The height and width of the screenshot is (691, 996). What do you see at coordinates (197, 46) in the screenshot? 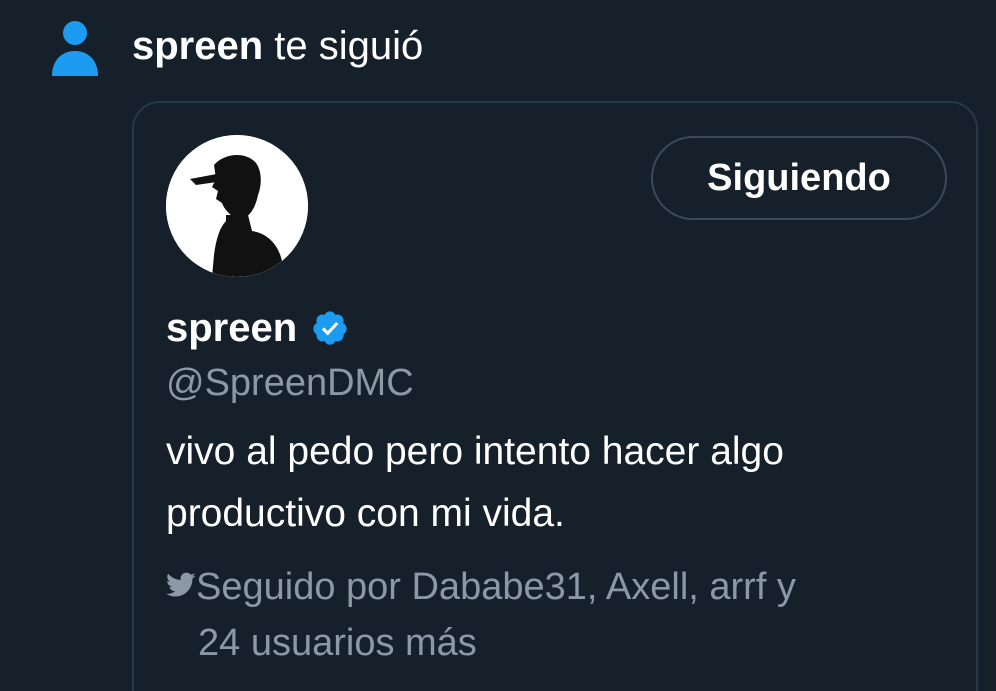
I see `notification-actor: spreen` at bounding box center [197, 46].